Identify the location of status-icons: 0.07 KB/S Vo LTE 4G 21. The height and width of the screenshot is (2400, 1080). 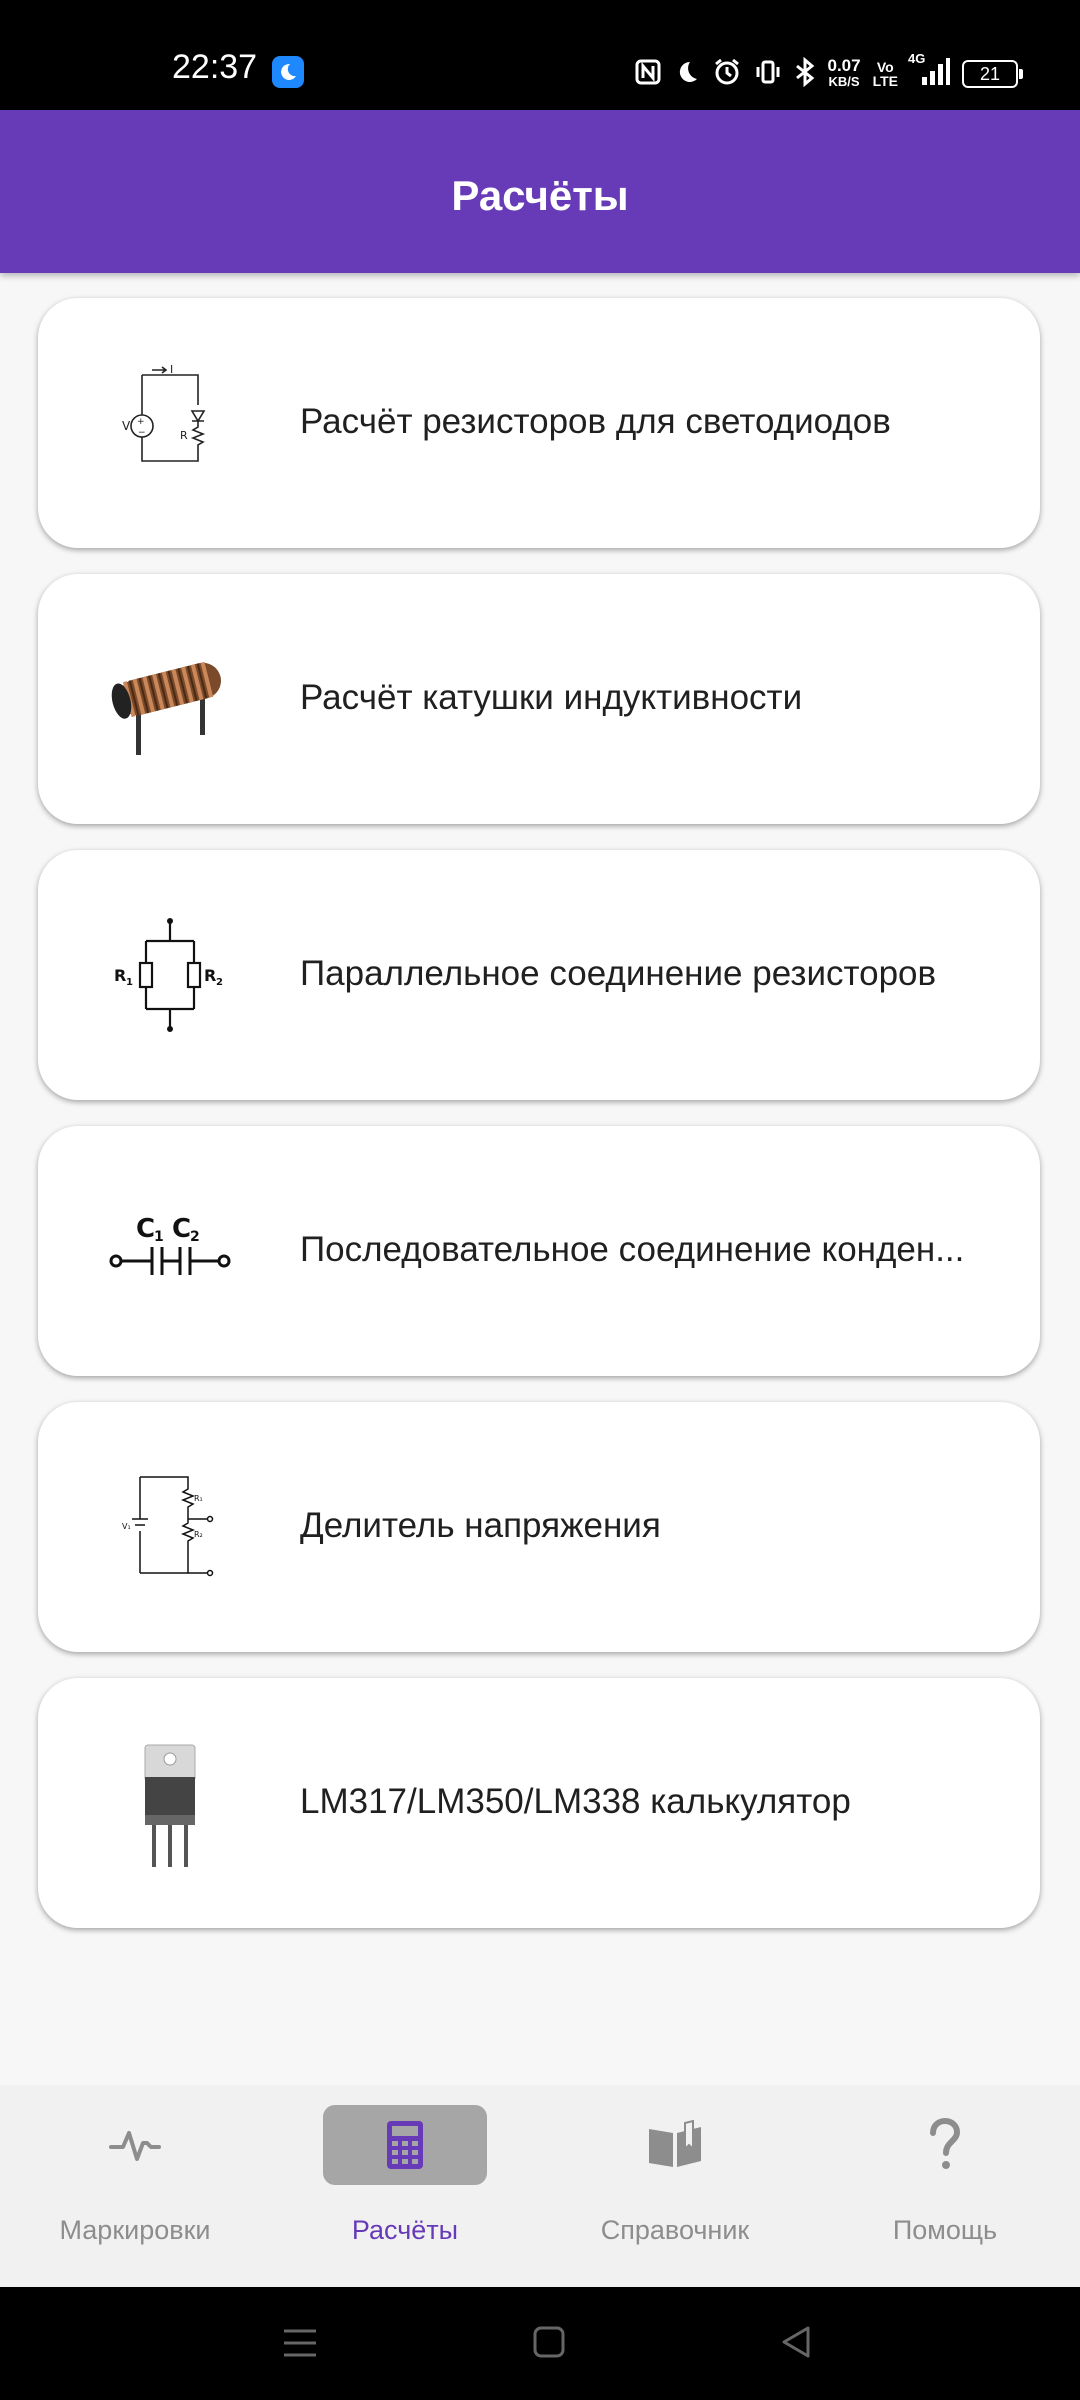
(828, 72).